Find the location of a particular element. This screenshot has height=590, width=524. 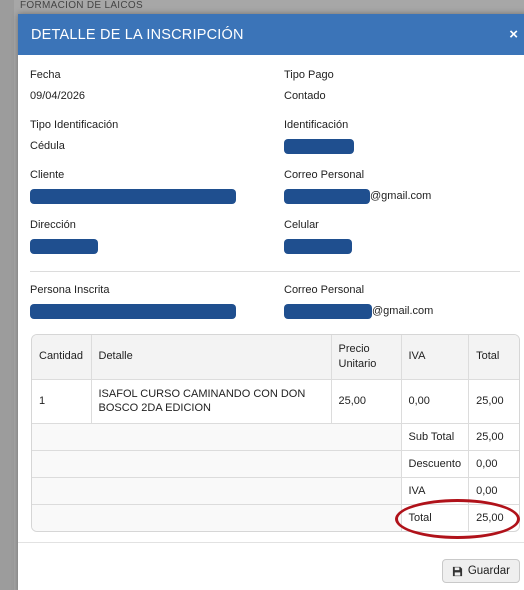

tipo-identificacion-label: Tipo Identificación is located at coordinates (74, 125).